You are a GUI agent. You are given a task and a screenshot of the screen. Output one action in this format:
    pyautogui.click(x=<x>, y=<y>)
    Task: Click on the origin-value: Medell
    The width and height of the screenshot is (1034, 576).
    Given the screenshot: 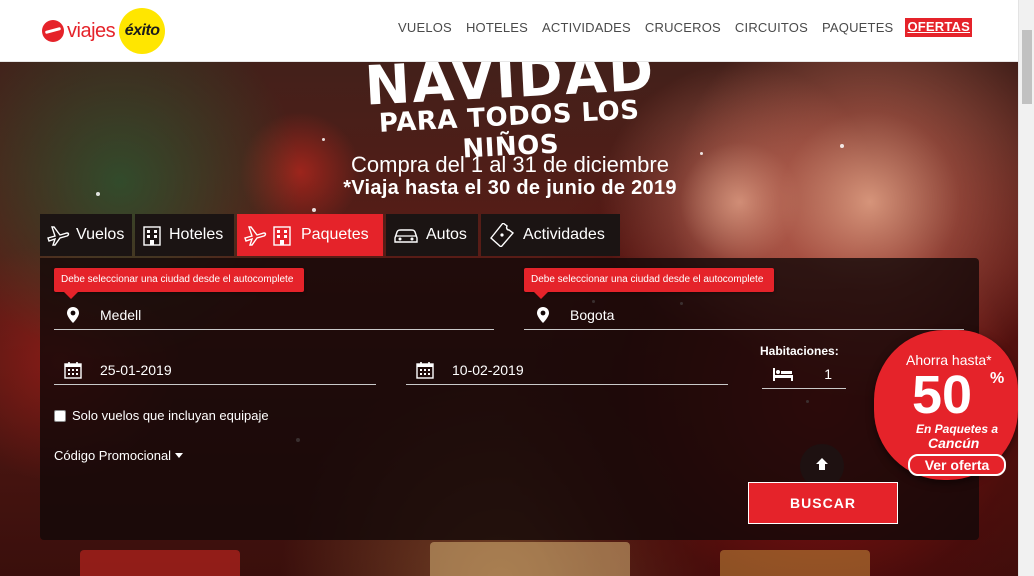 What is the action you would take?
    pyautogui.click(x=121, y=314)
    